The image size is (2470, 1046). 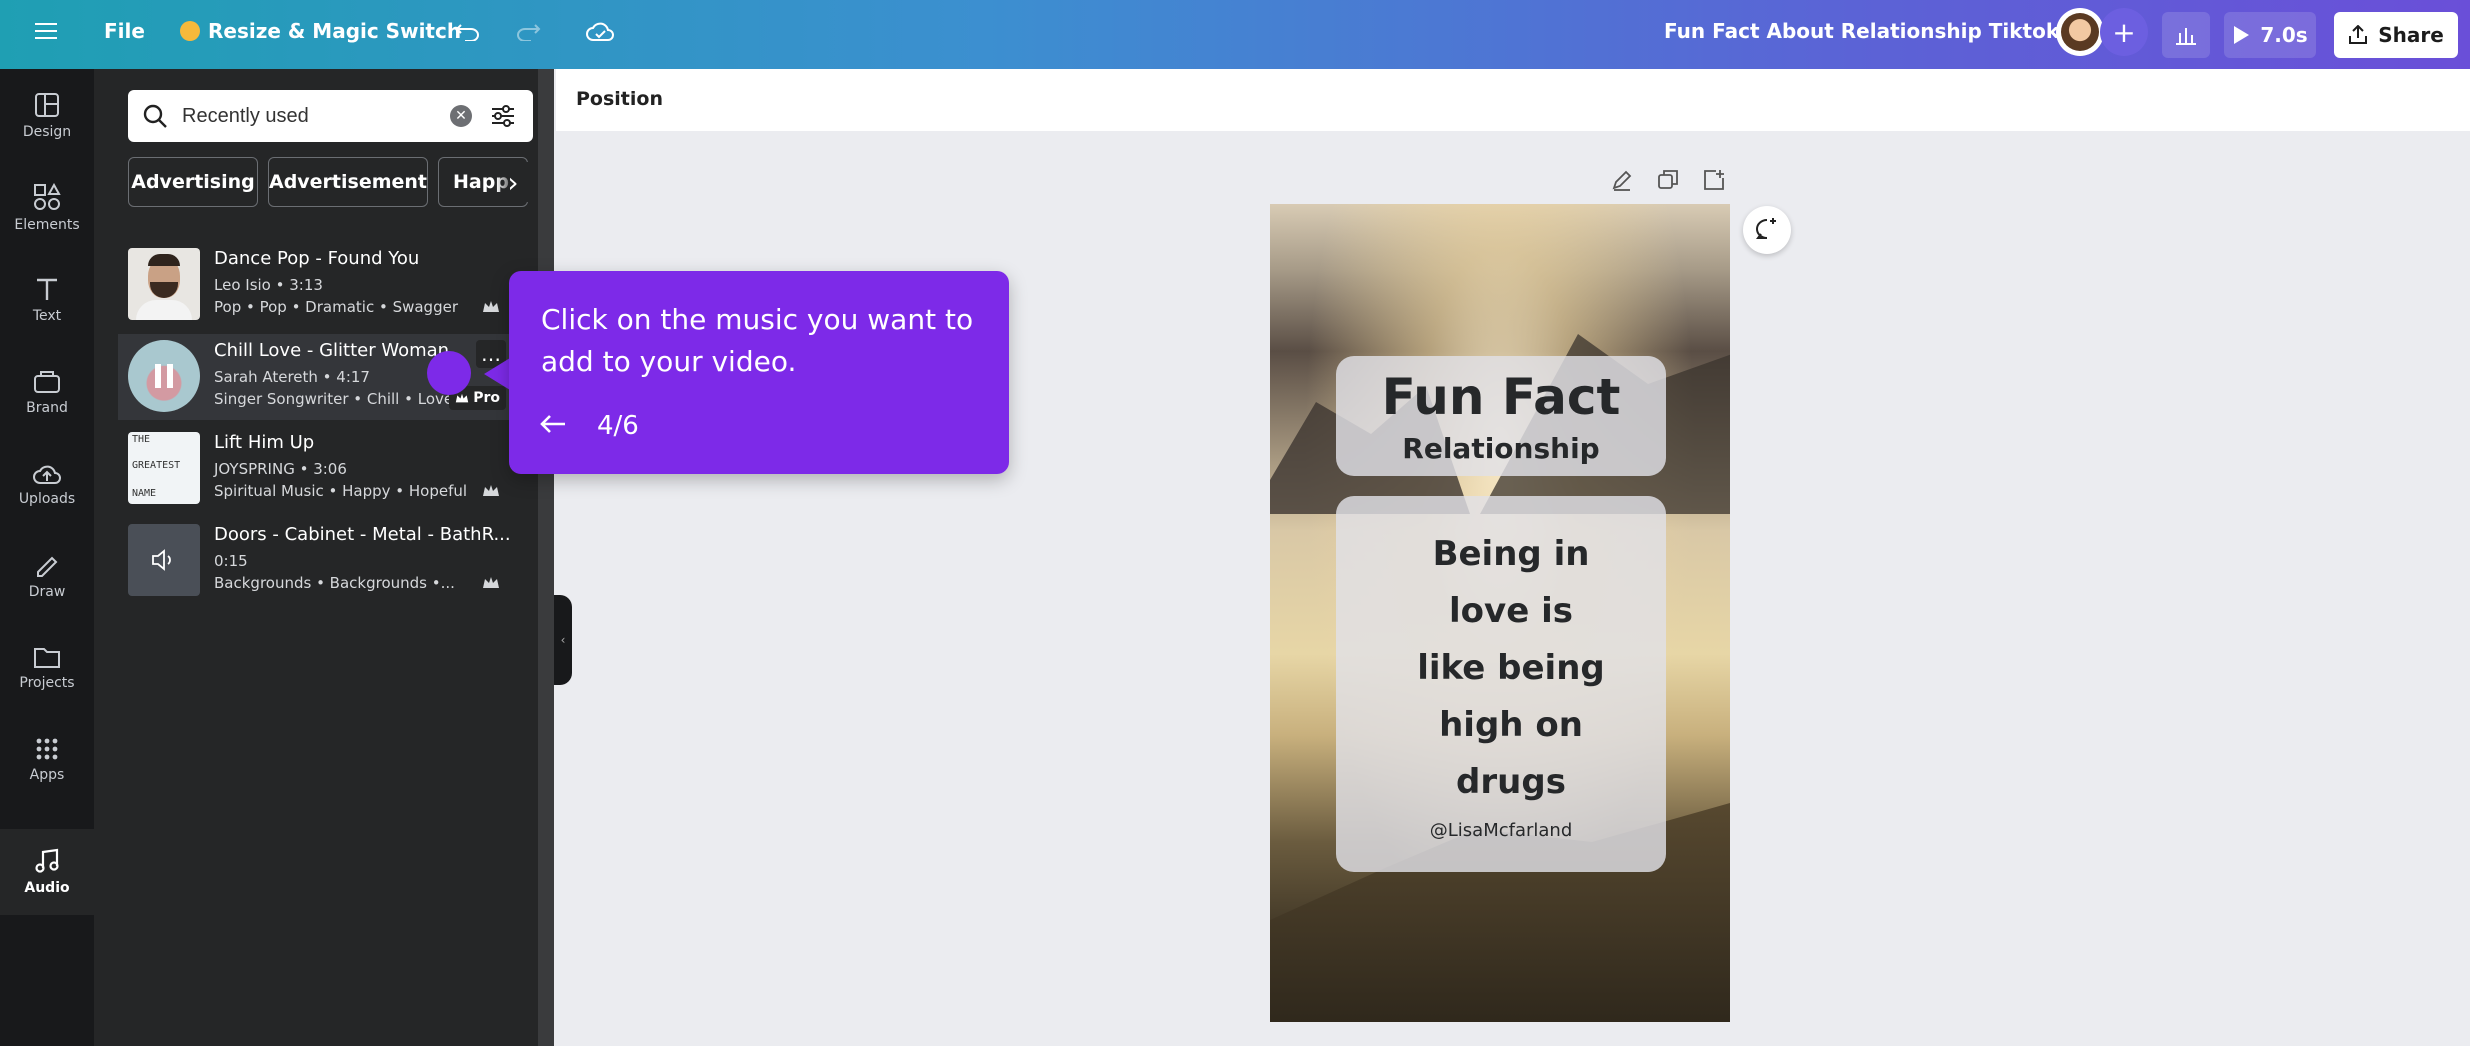 What do you see at coordinates (47, 484) in the screenshot?
I see `rail-item-uploads: Uploads` at bounding box center [47, 484].